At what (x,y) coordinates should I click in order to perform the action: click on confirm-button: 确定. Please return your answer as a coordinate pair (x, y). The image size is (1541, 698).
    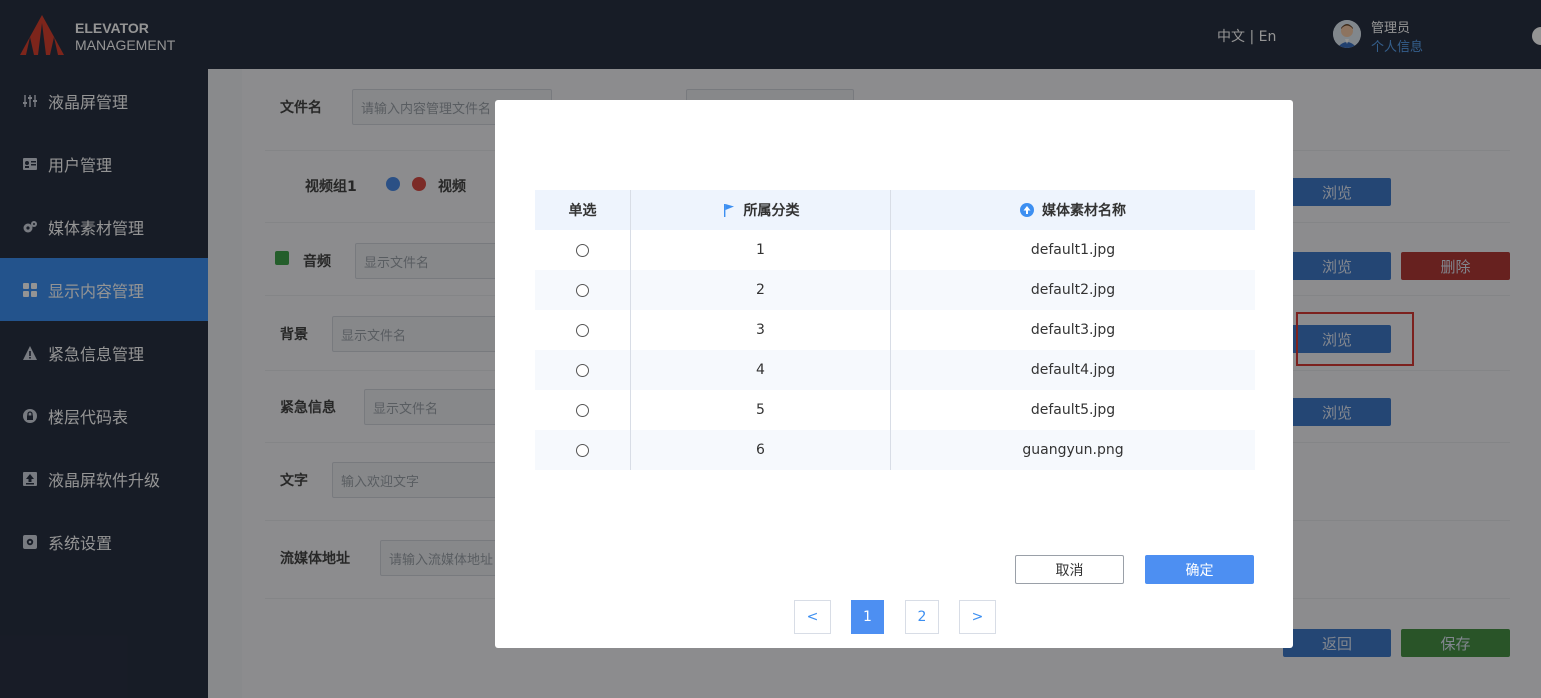
    Looking at the image, I should click on (1199, 569).